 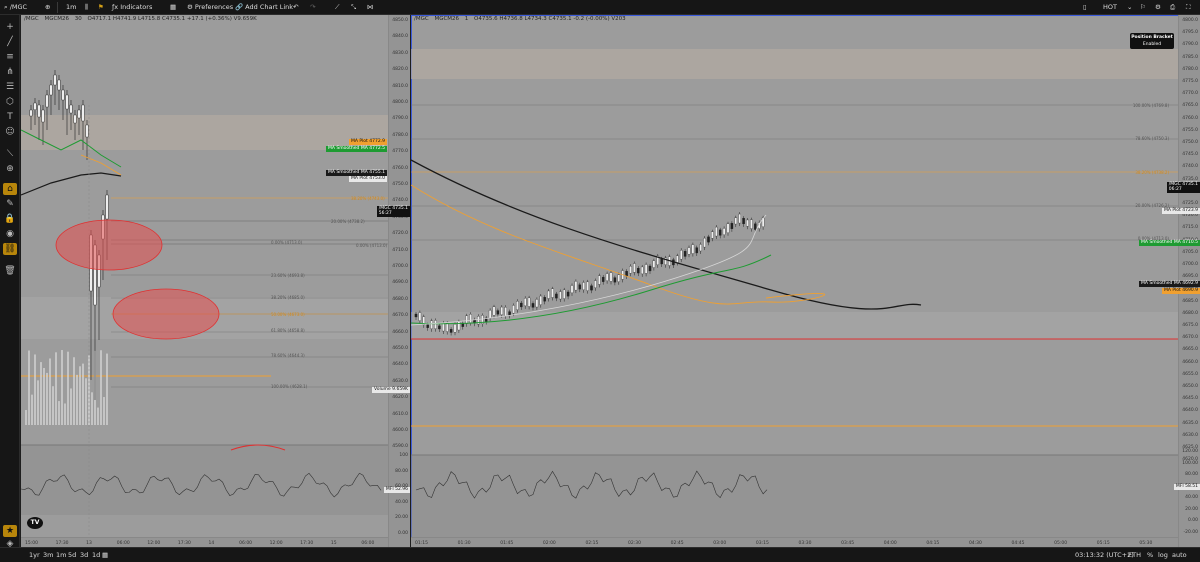 I want to click on settings-icon: ⚙, so click(x=1158, y=7).